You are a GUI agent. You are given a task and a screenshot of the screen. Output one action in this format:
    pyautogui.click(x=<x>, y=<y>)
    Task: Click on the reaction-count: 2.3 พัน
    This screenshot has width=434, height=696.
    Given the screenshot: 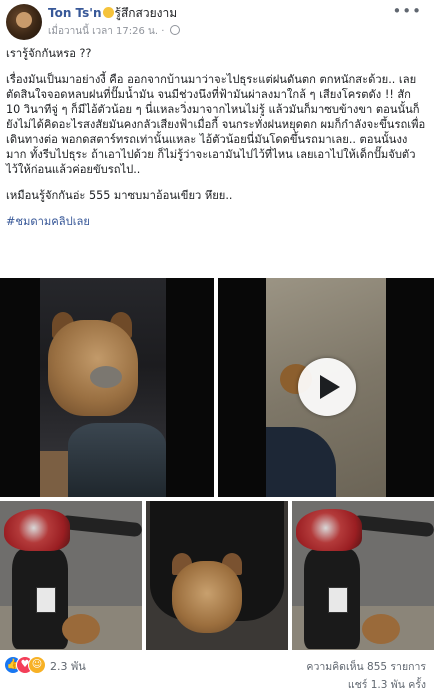 What is the action you would take?
    pyautogui.click(x=68, y=666)
    